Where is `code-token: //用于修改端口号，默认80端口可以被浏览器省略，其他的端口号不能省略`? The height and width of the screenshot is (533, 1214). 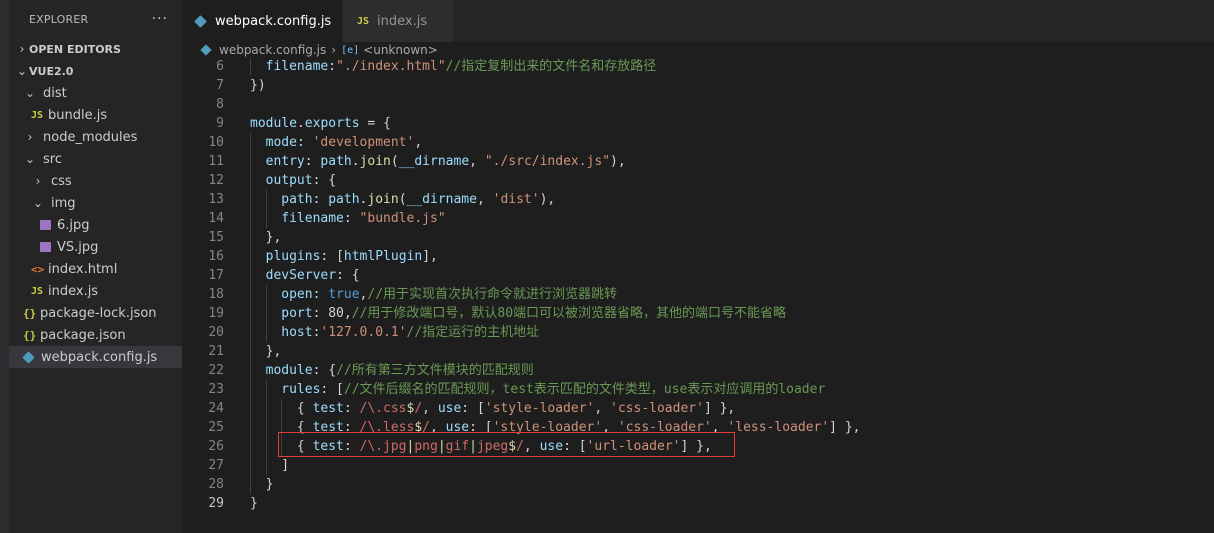
code-token: //用于修改端口号，默认80端口可以被浏览器省略，其他的端口号不能省略 is located at coordinates (569, 313).